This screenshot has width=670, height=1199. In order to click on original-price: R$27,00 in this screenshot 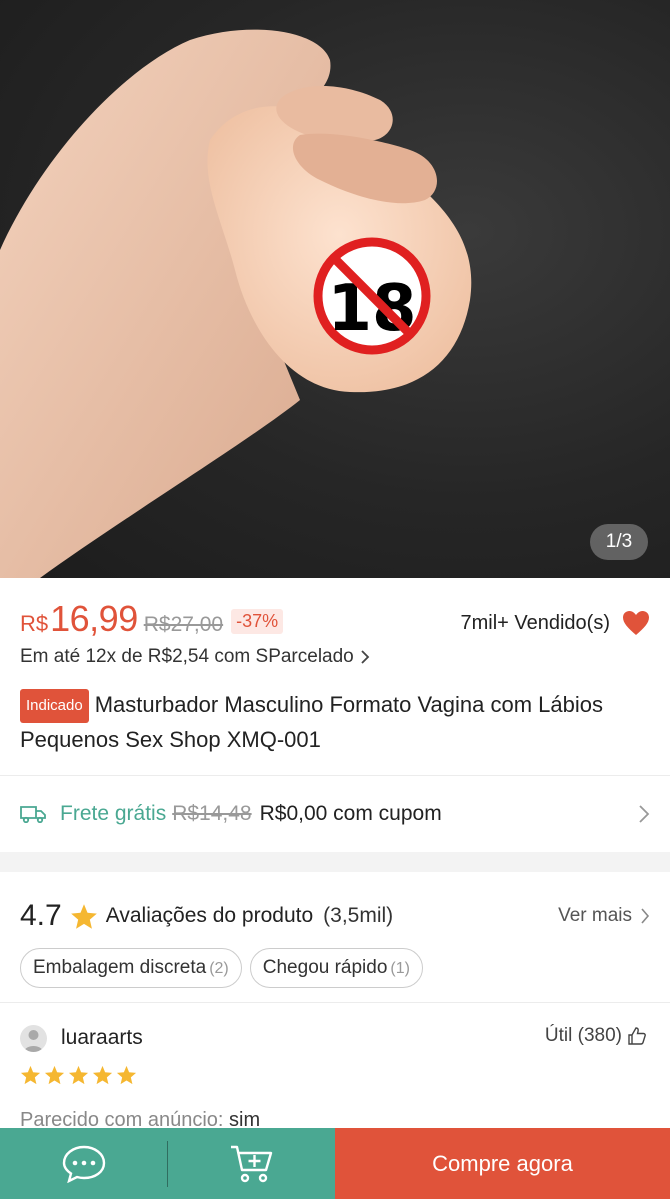, I will do `click(183, 624)`.